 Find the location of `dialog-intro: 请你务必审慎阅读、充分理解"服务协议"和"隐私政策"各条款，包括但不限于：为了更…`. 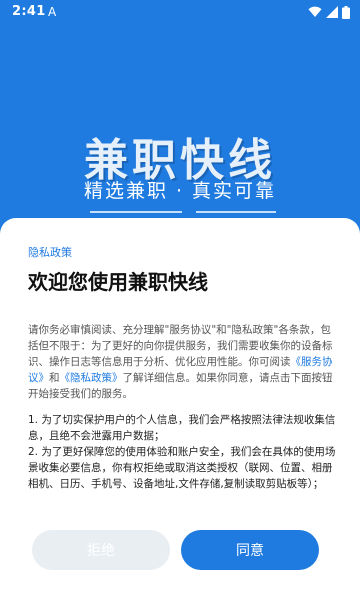

dialog-intro: 请你务必审慎阅读、充分理解"服务协议"和"隐私政策"各条款，包括但不限于：为了更… is located at coordinates (182, 362).